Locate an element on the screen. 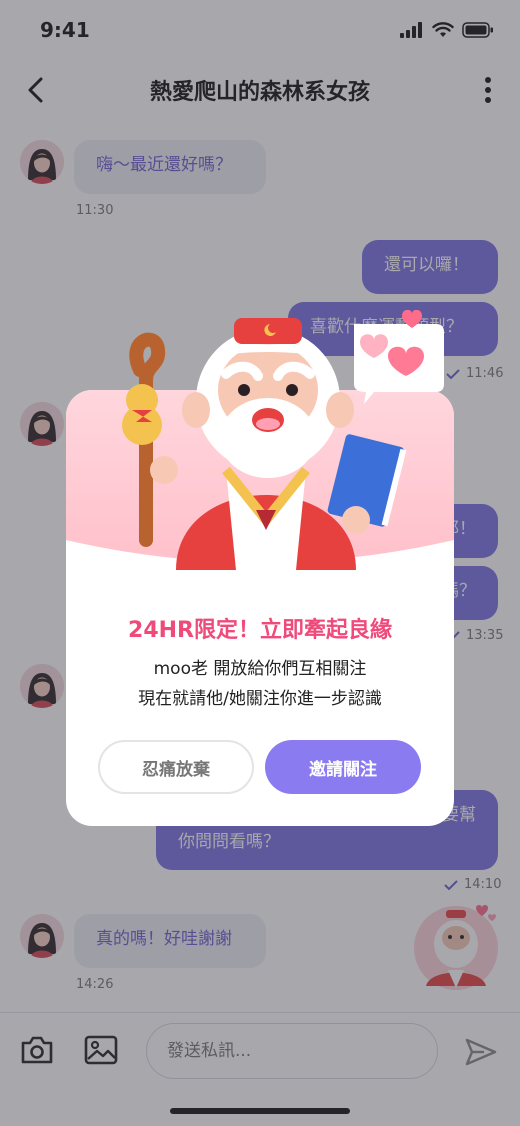 This screenshot has width=520, height=1126. decline-button: 忍痛放棄 is located at coordinates (176, 767).